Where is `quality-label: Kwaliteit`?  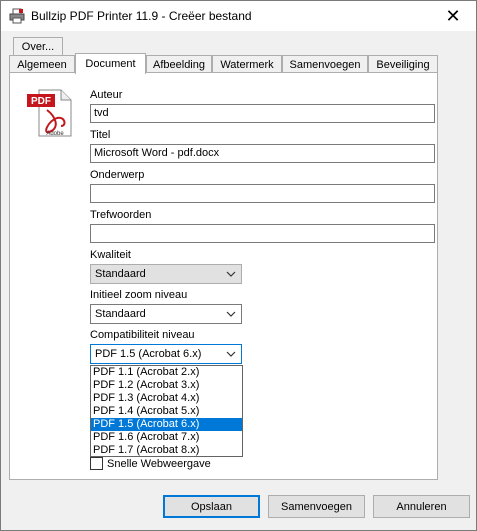 quality-label: Kwaliteit is located at coordinates (110, 255).